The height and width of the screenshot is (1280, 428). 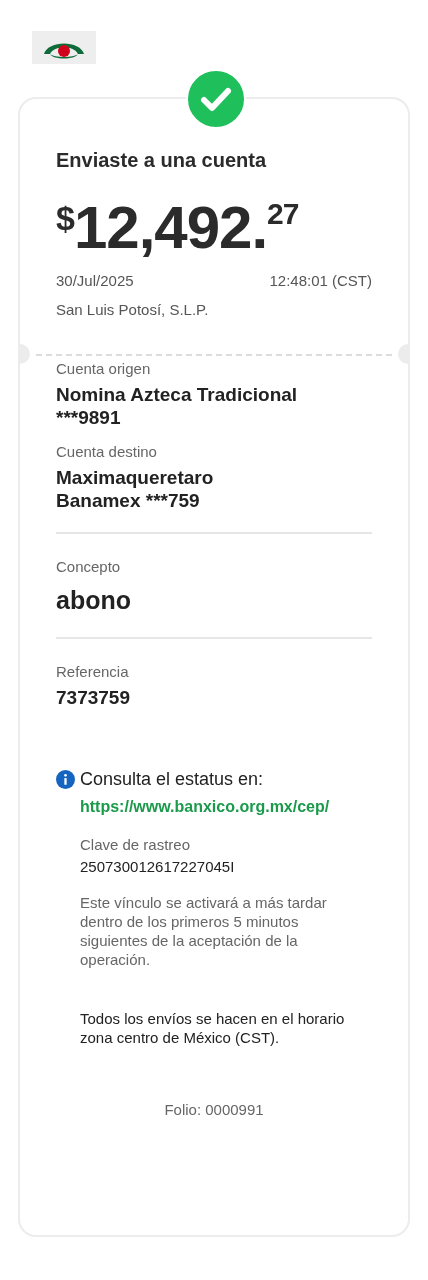 What do you see at coordinates (93, 671) in the screenshot?
I see `field-label: Referencia` at bounding box center [93, 671].